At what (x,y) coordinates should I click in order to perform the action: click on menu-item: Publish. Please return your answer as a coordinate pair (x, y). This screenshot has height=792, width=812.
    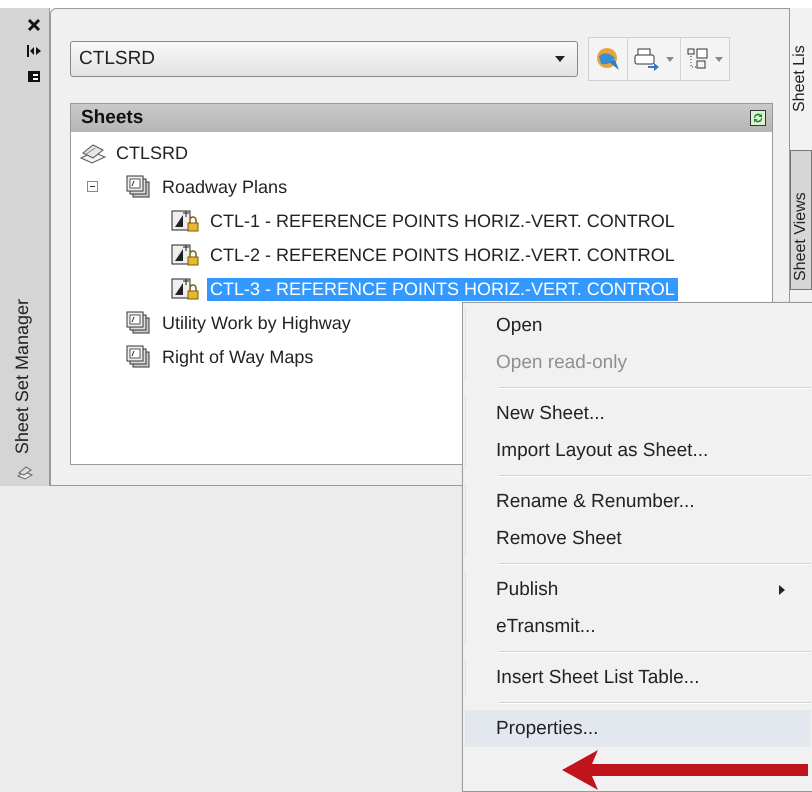
    Looking at the image, I should click on (638, 589).